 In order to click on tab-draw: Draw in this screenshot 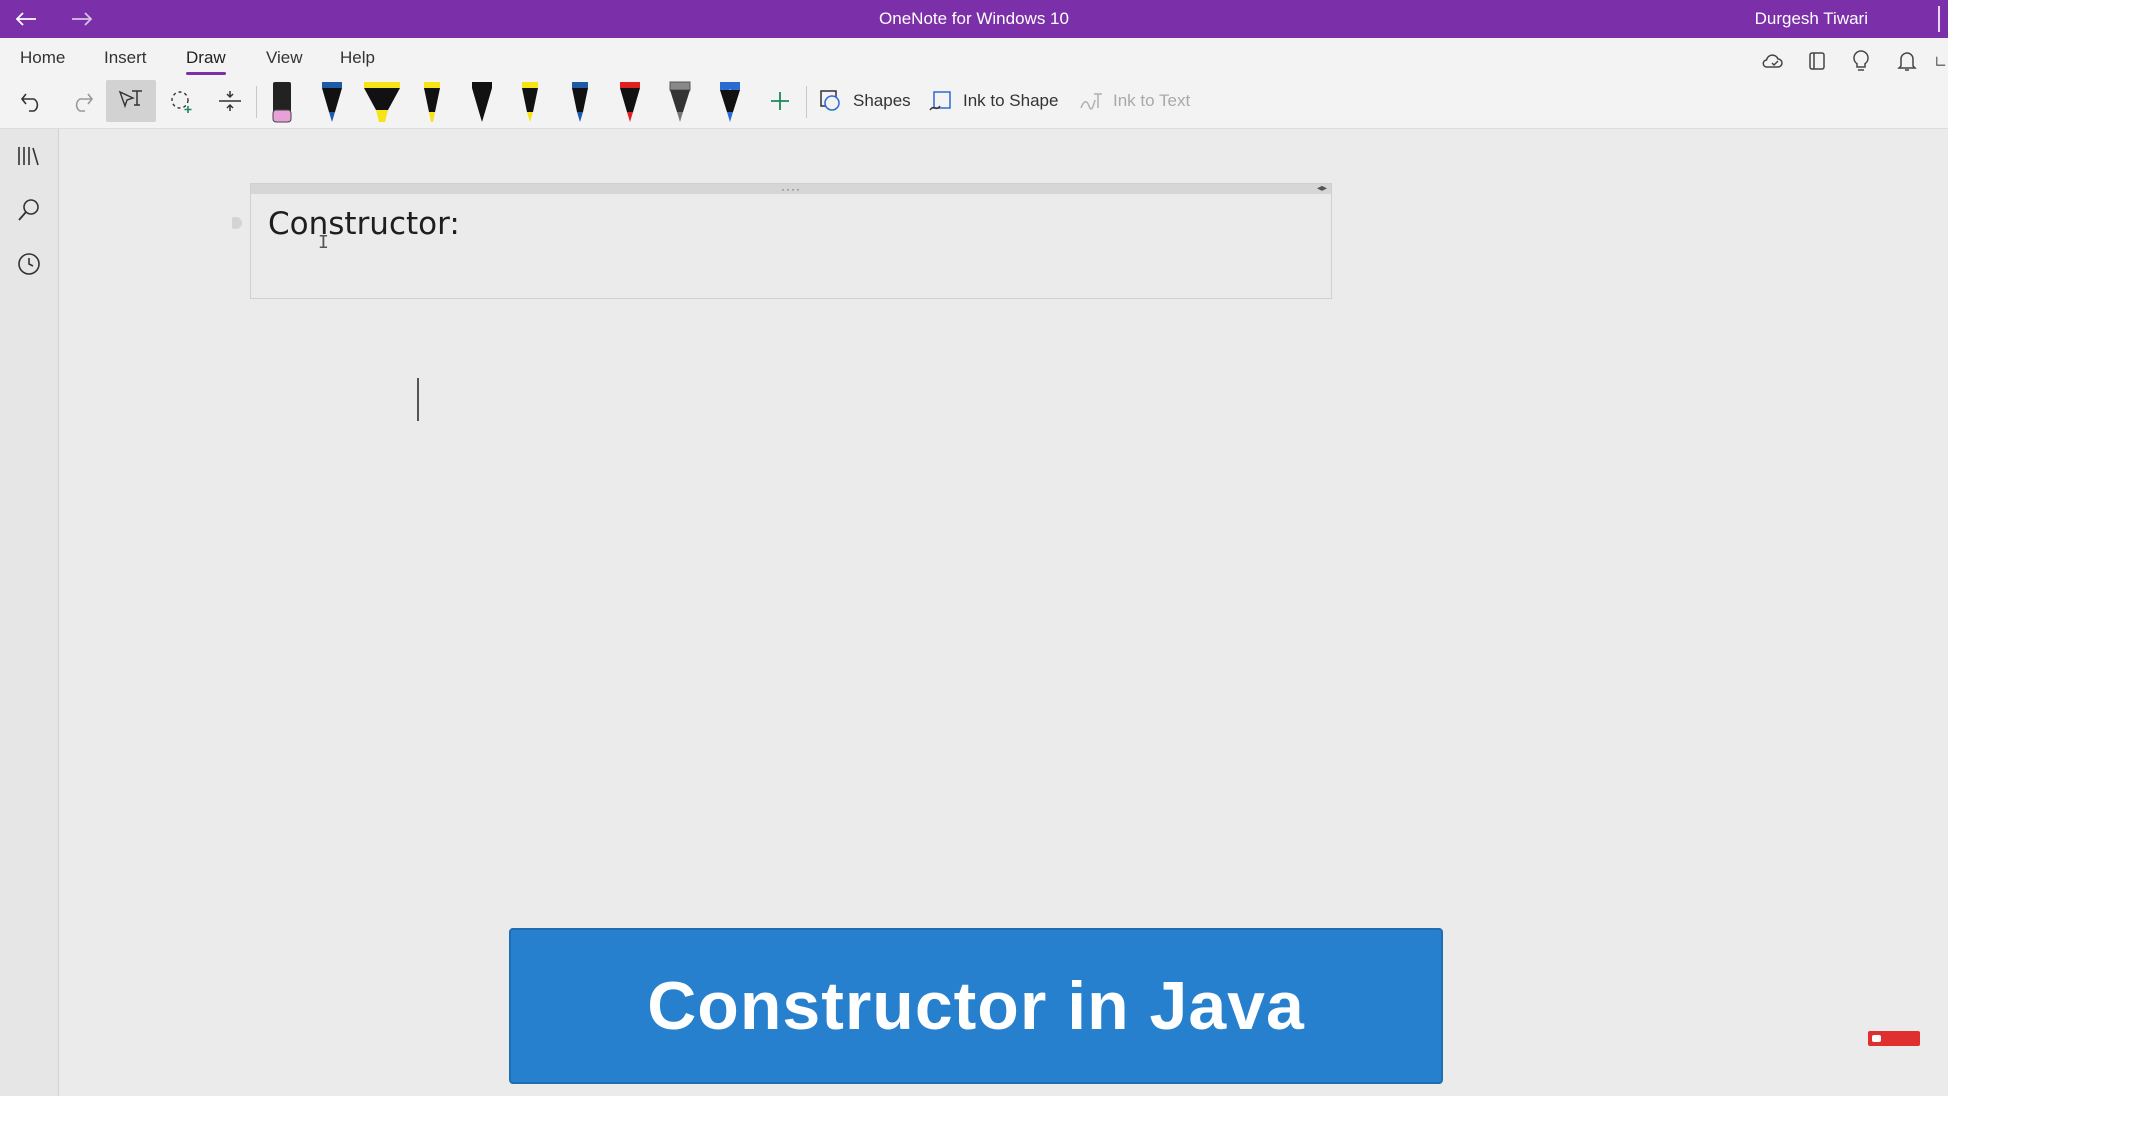, I will do `click(206, 61)`.